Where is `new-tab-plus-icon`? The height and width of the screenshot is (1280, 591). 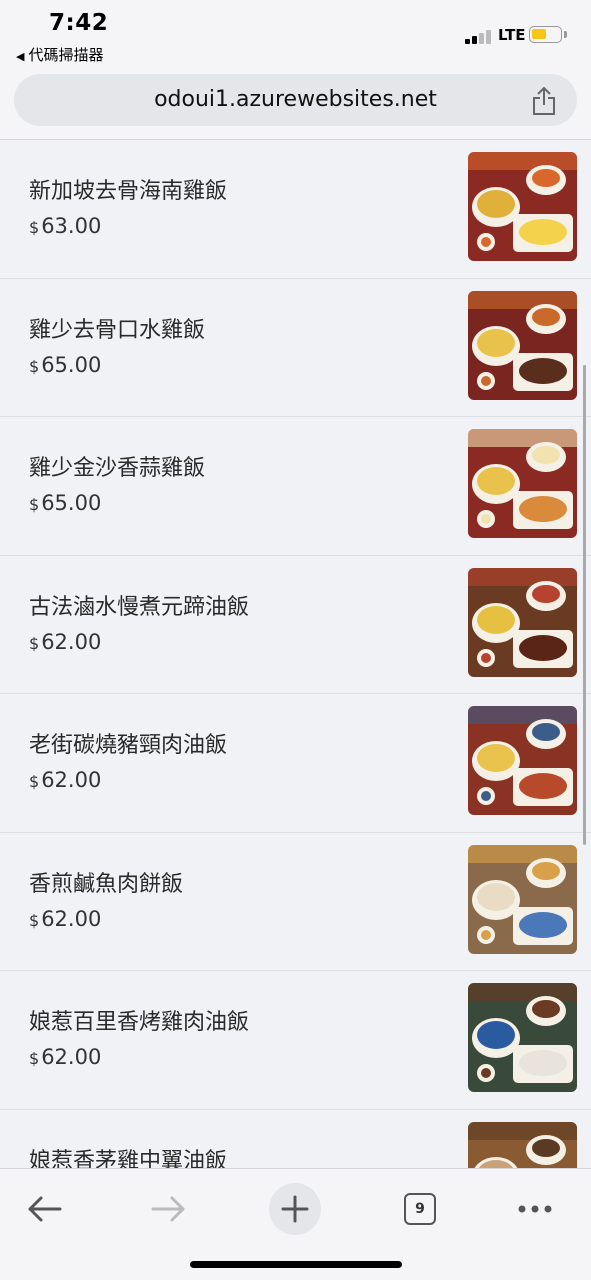
new-tab-plus-icon is located at coordinates (295, 1209).